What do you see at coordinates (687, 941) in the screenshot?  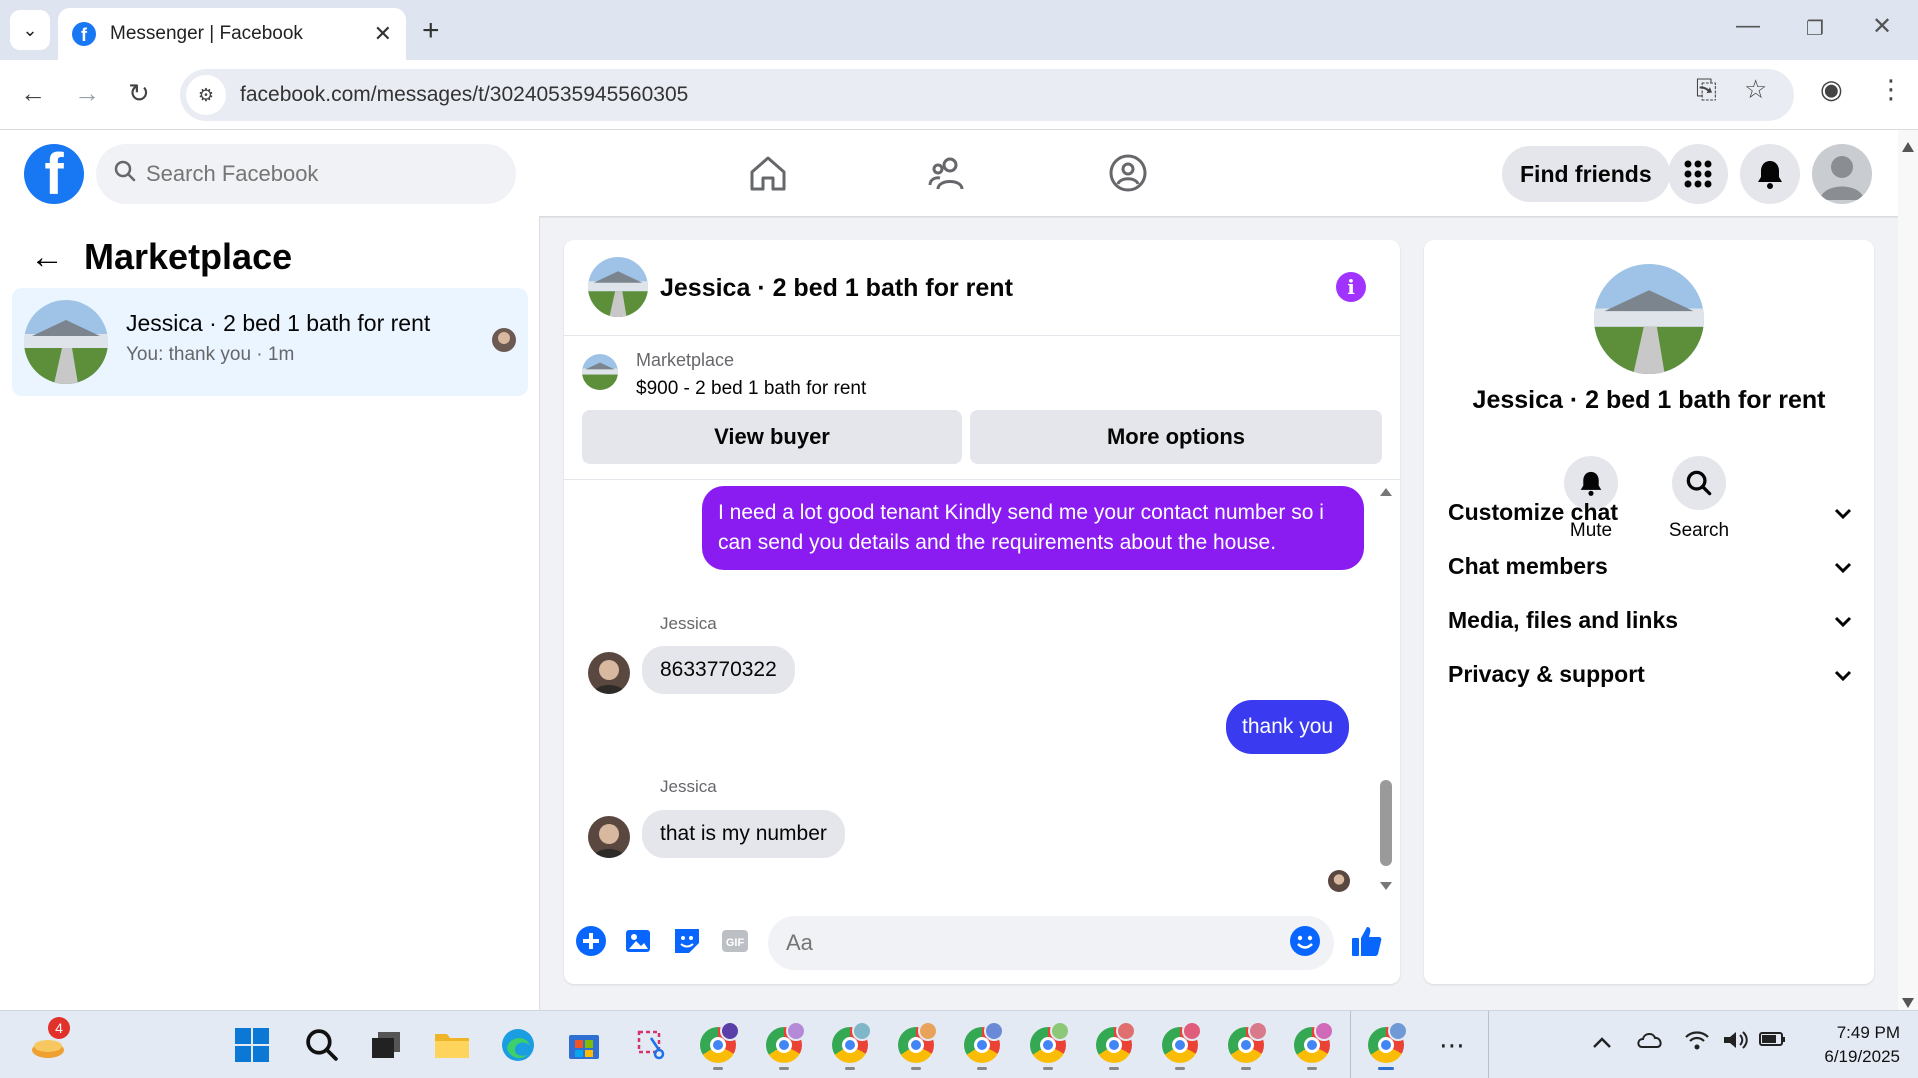 I see `sticker-icon` at bounding box center [687, 941].